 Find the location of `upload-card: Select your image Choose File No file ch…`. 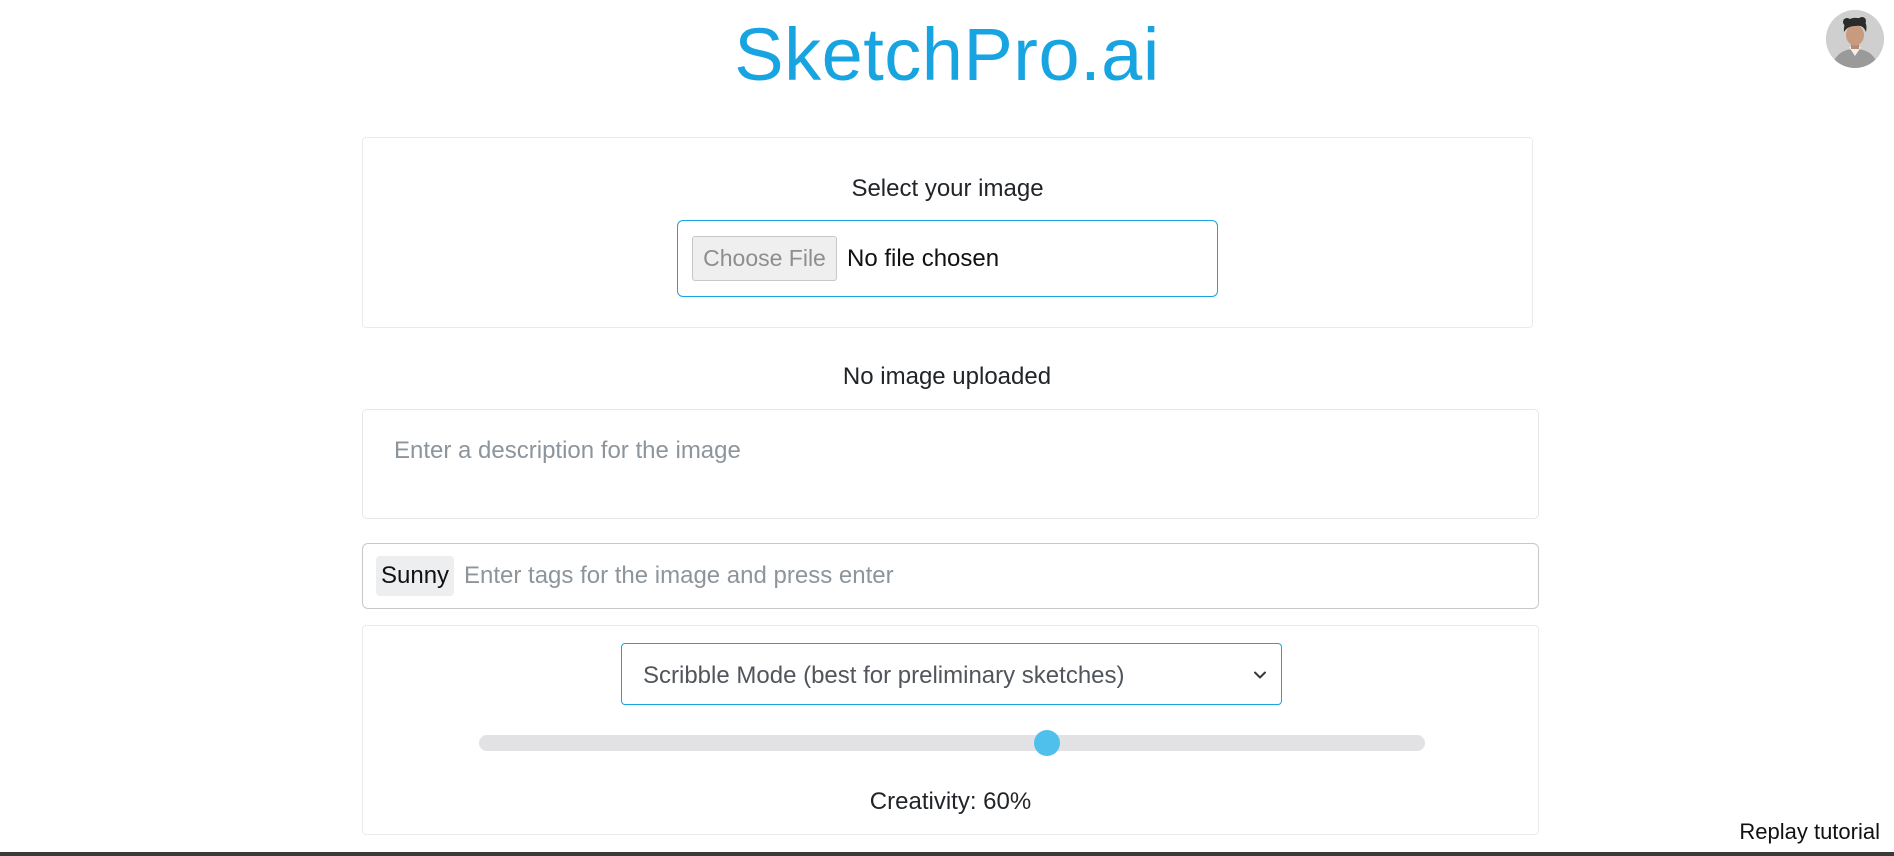

upload-card: Select your image Choose File No file ch… is located at coordinates (947, 232).